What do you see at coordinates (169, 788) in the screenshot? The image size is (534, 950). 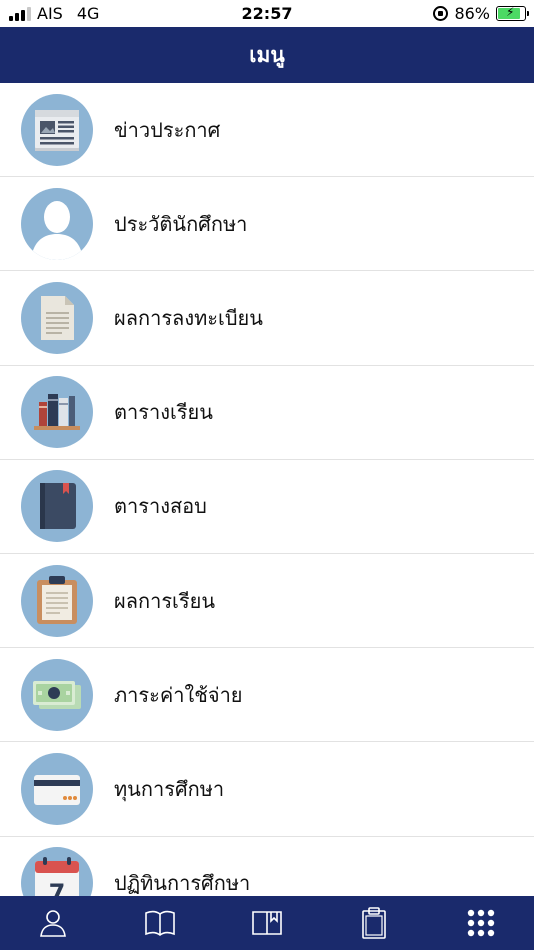 I see `menu-item-label: ทุนการศึกษา` at bounding box center [169, 788].